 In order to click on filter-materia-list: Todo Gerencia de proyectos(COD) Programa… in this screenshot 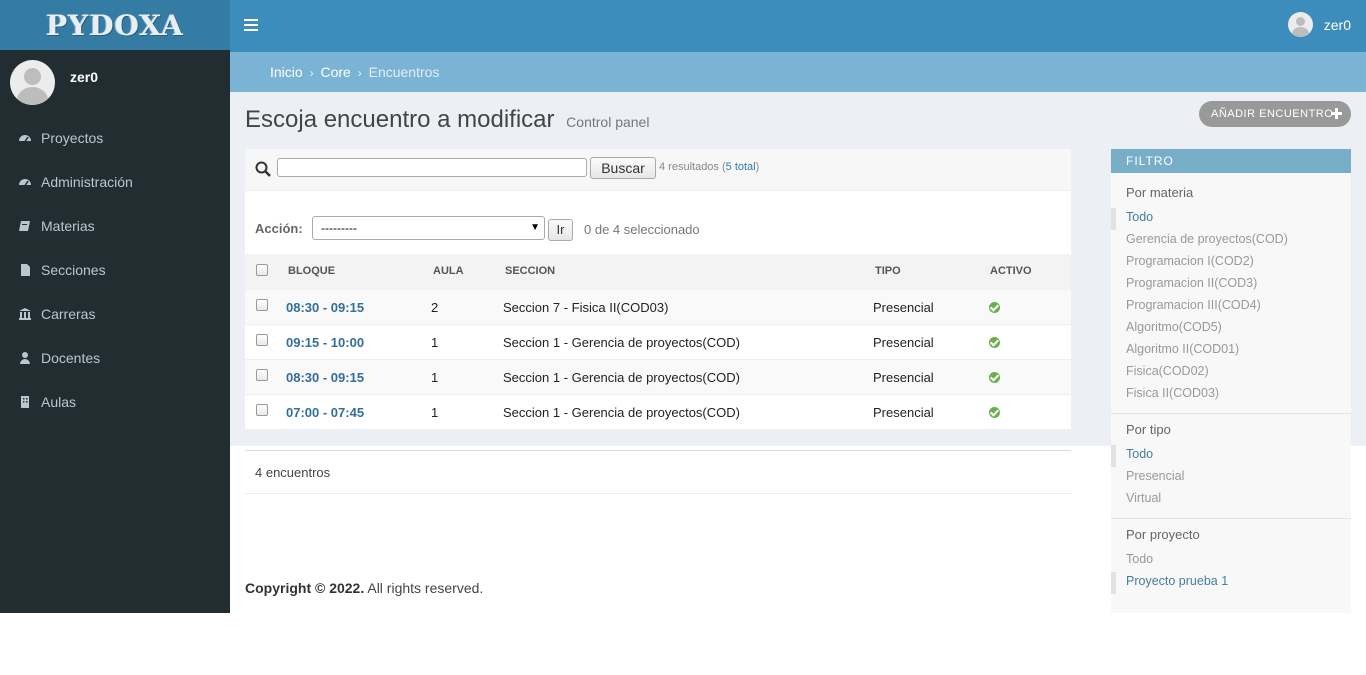, I will do `click(1231, 307)`.